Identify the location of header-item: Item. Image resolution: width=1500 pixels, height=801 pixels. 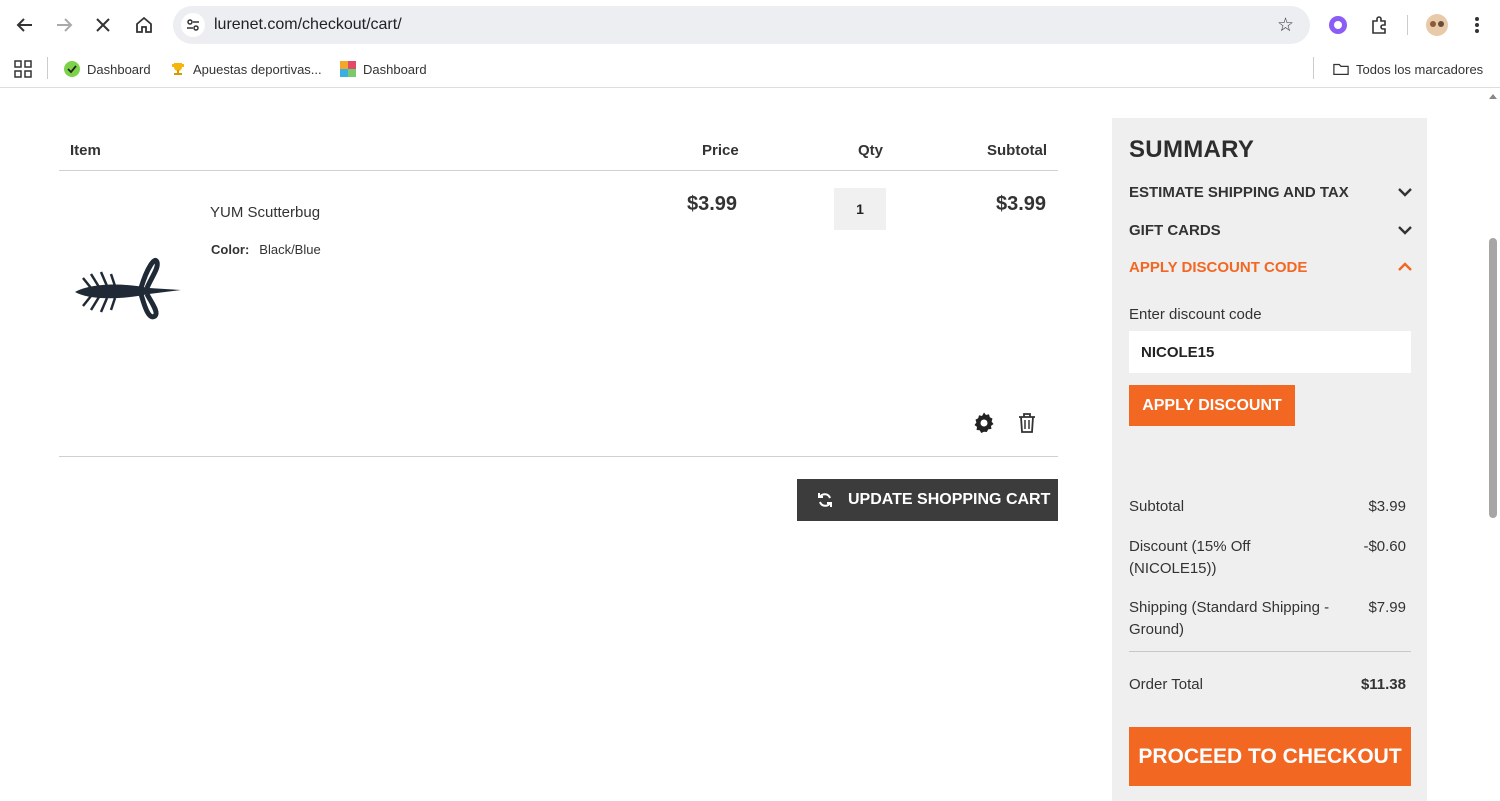
(85, 150).